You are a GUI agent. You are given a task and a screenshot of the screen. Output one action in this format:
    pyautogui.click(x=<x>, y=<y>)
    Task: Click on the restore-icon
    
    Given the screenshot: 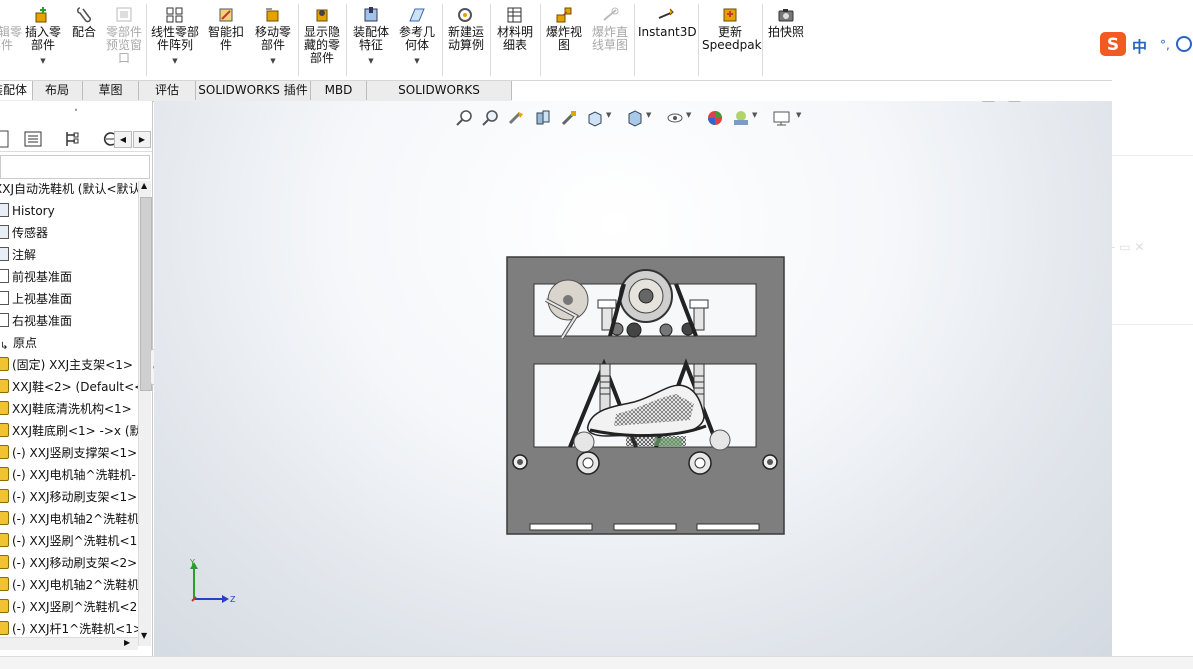 What is the action you would take?
    pyautogui.click(x=1065, y=102)
    